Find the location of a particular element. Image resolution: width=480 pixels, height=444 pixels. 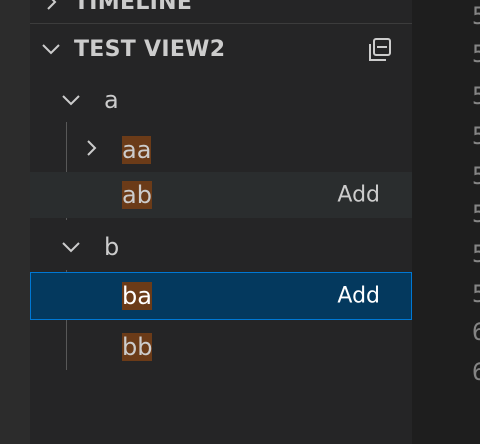

tree-item-label: ba is located at coordinates (137, 296).